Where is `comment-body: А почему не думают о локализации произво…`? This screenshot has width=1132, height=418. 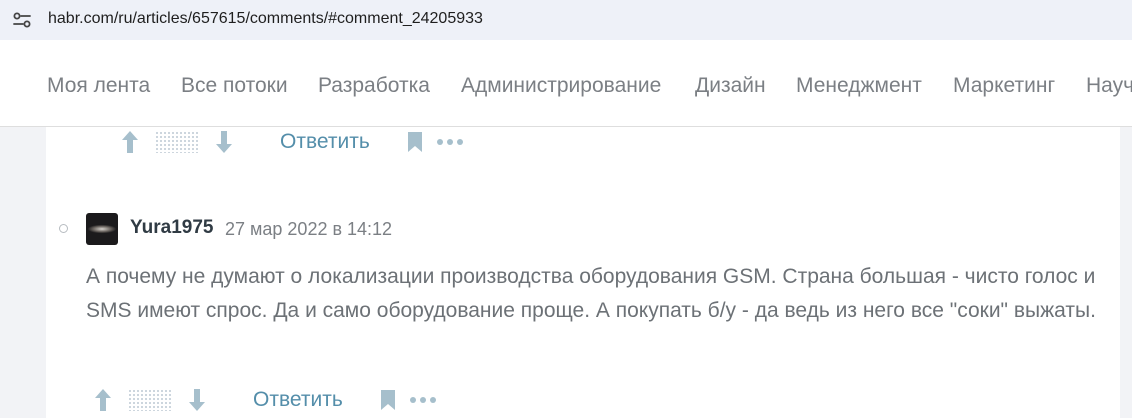
comment-body: А почему не думают о локализации произво… is located at coordinates (591, 293).